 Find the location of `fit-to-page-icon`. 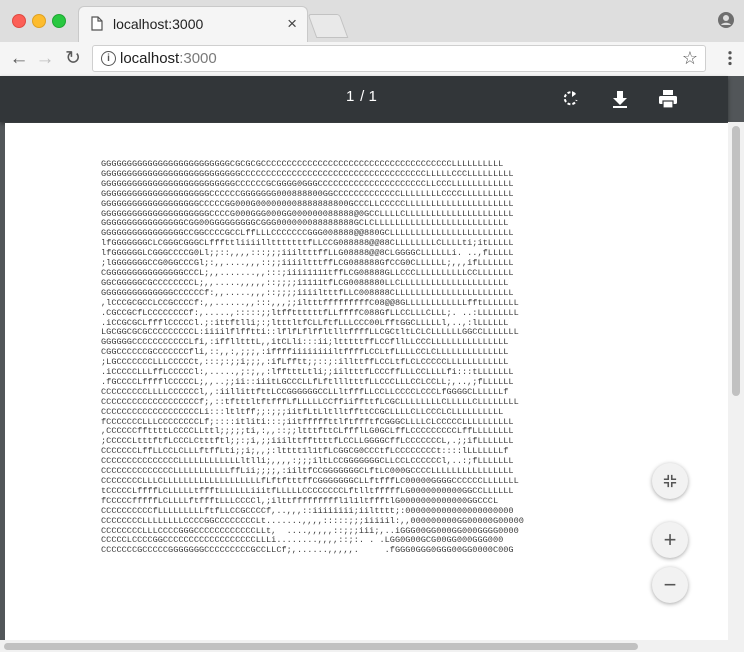

fit-to-page-icon is located at coordinates (670, 481).